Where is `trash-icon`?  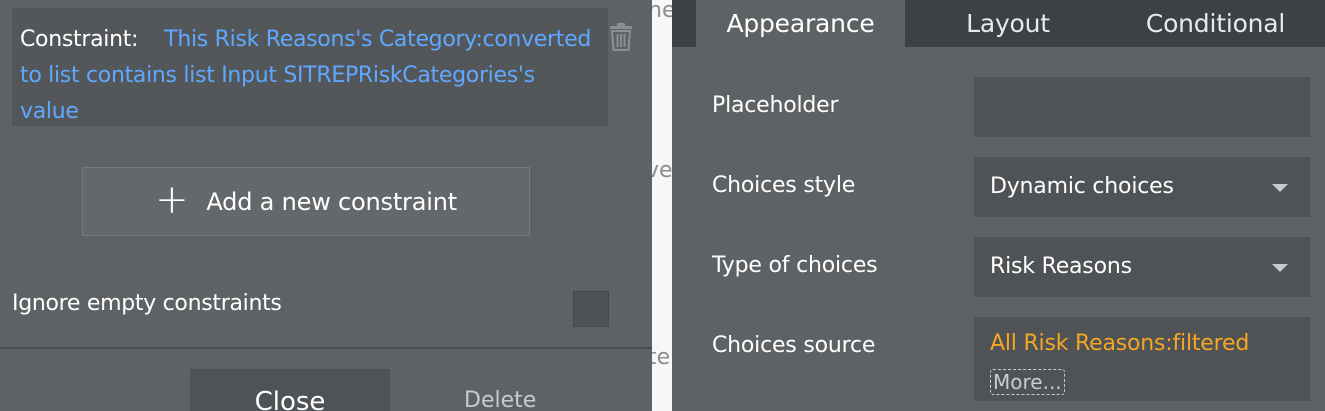 trash-icon is located at coordinates (621, 37).